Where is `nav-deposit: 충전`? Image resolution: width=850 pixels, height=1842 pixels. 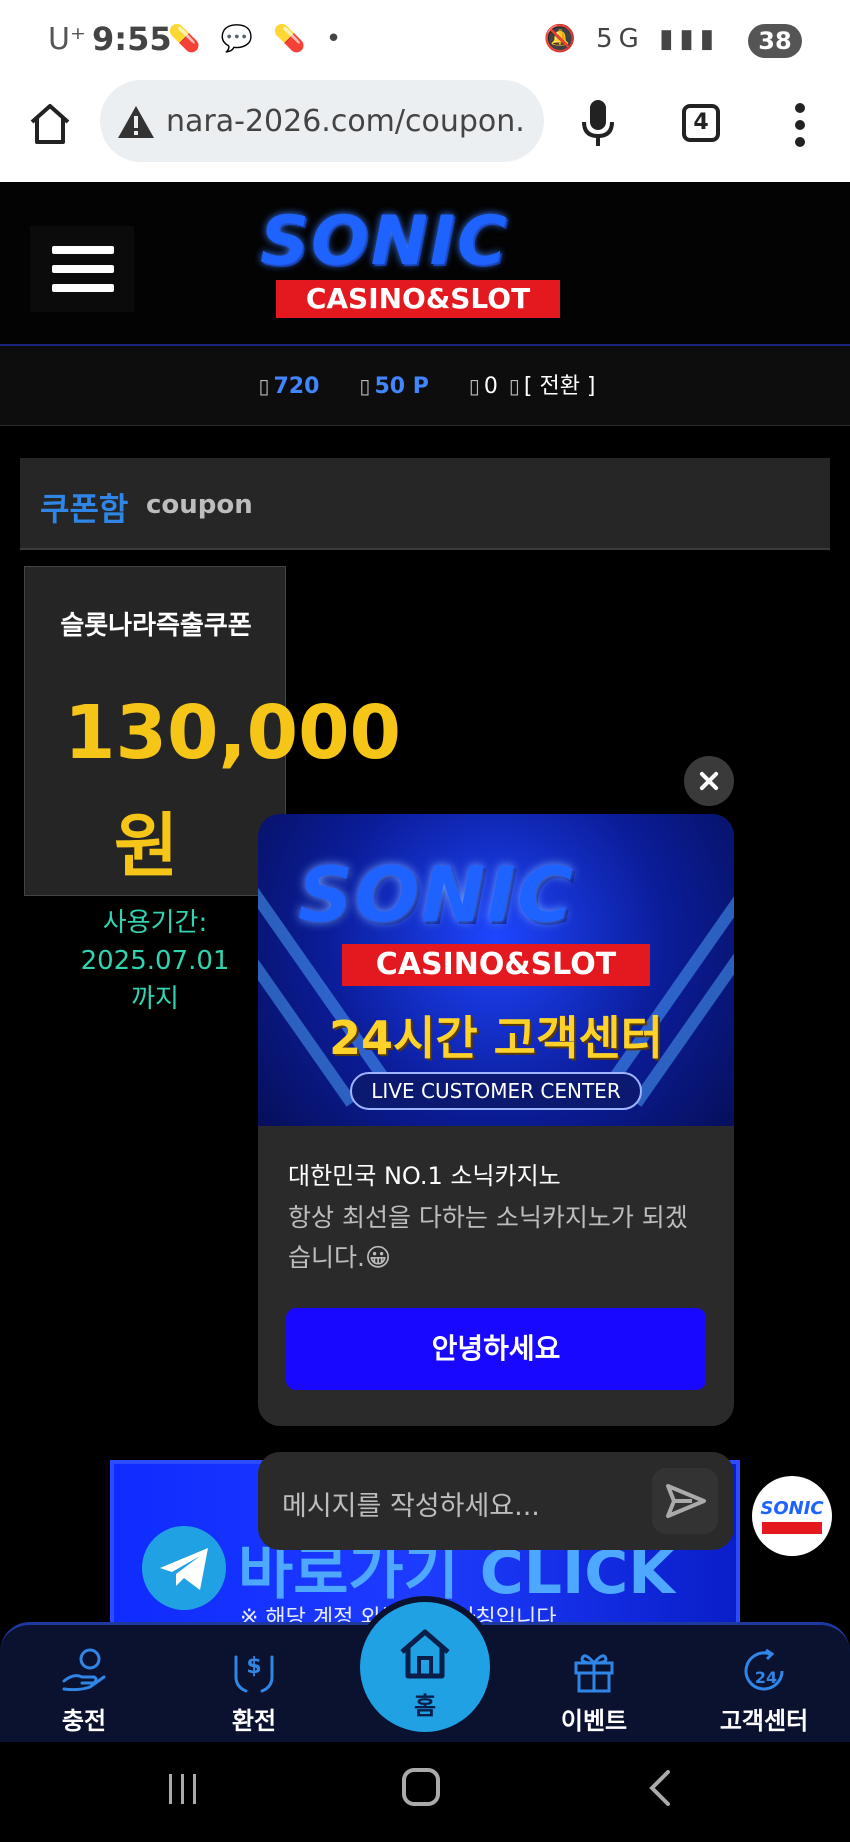
nav-deposit: 충전 is located at coordinates (84, 1687).